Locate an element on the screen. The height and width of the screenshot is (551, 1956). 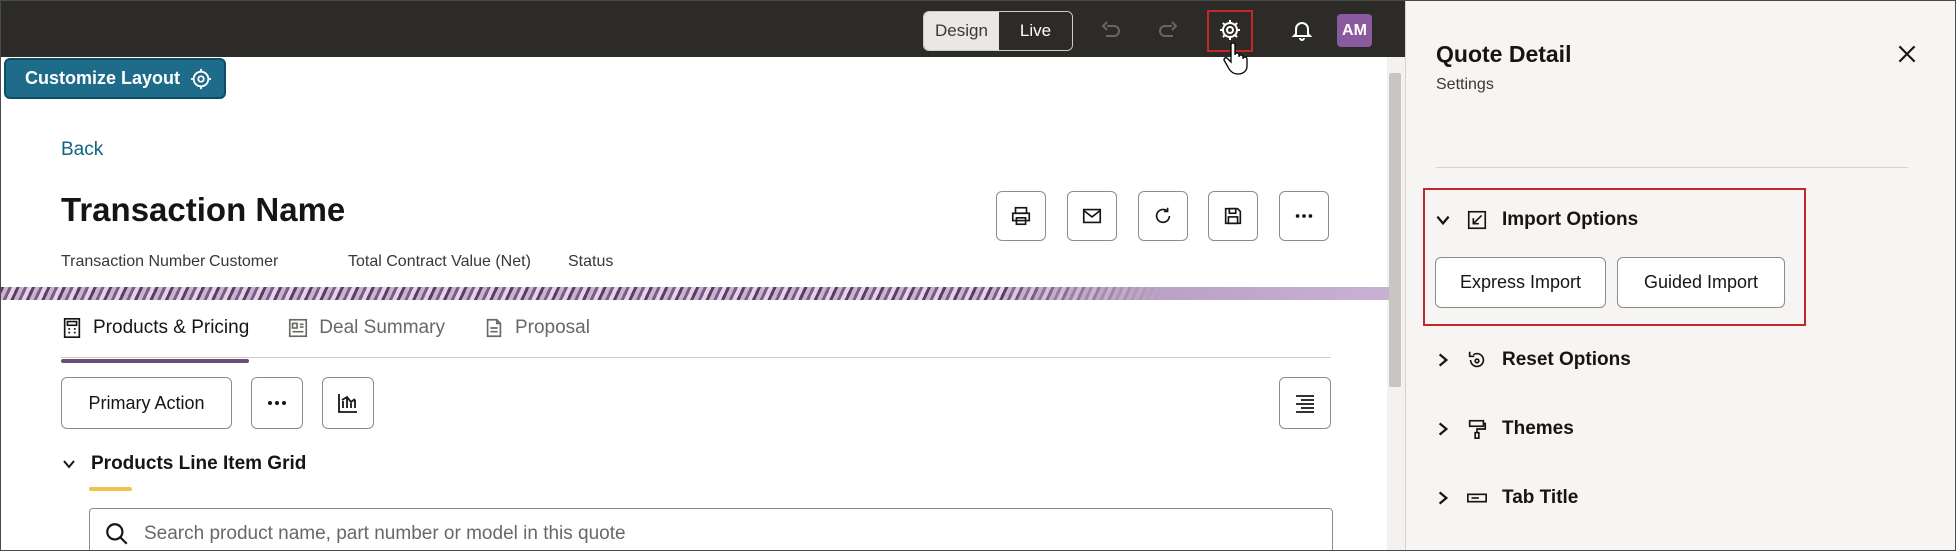
products-grid-header: Products Line Item Grid is located at coordinates (183, 464).